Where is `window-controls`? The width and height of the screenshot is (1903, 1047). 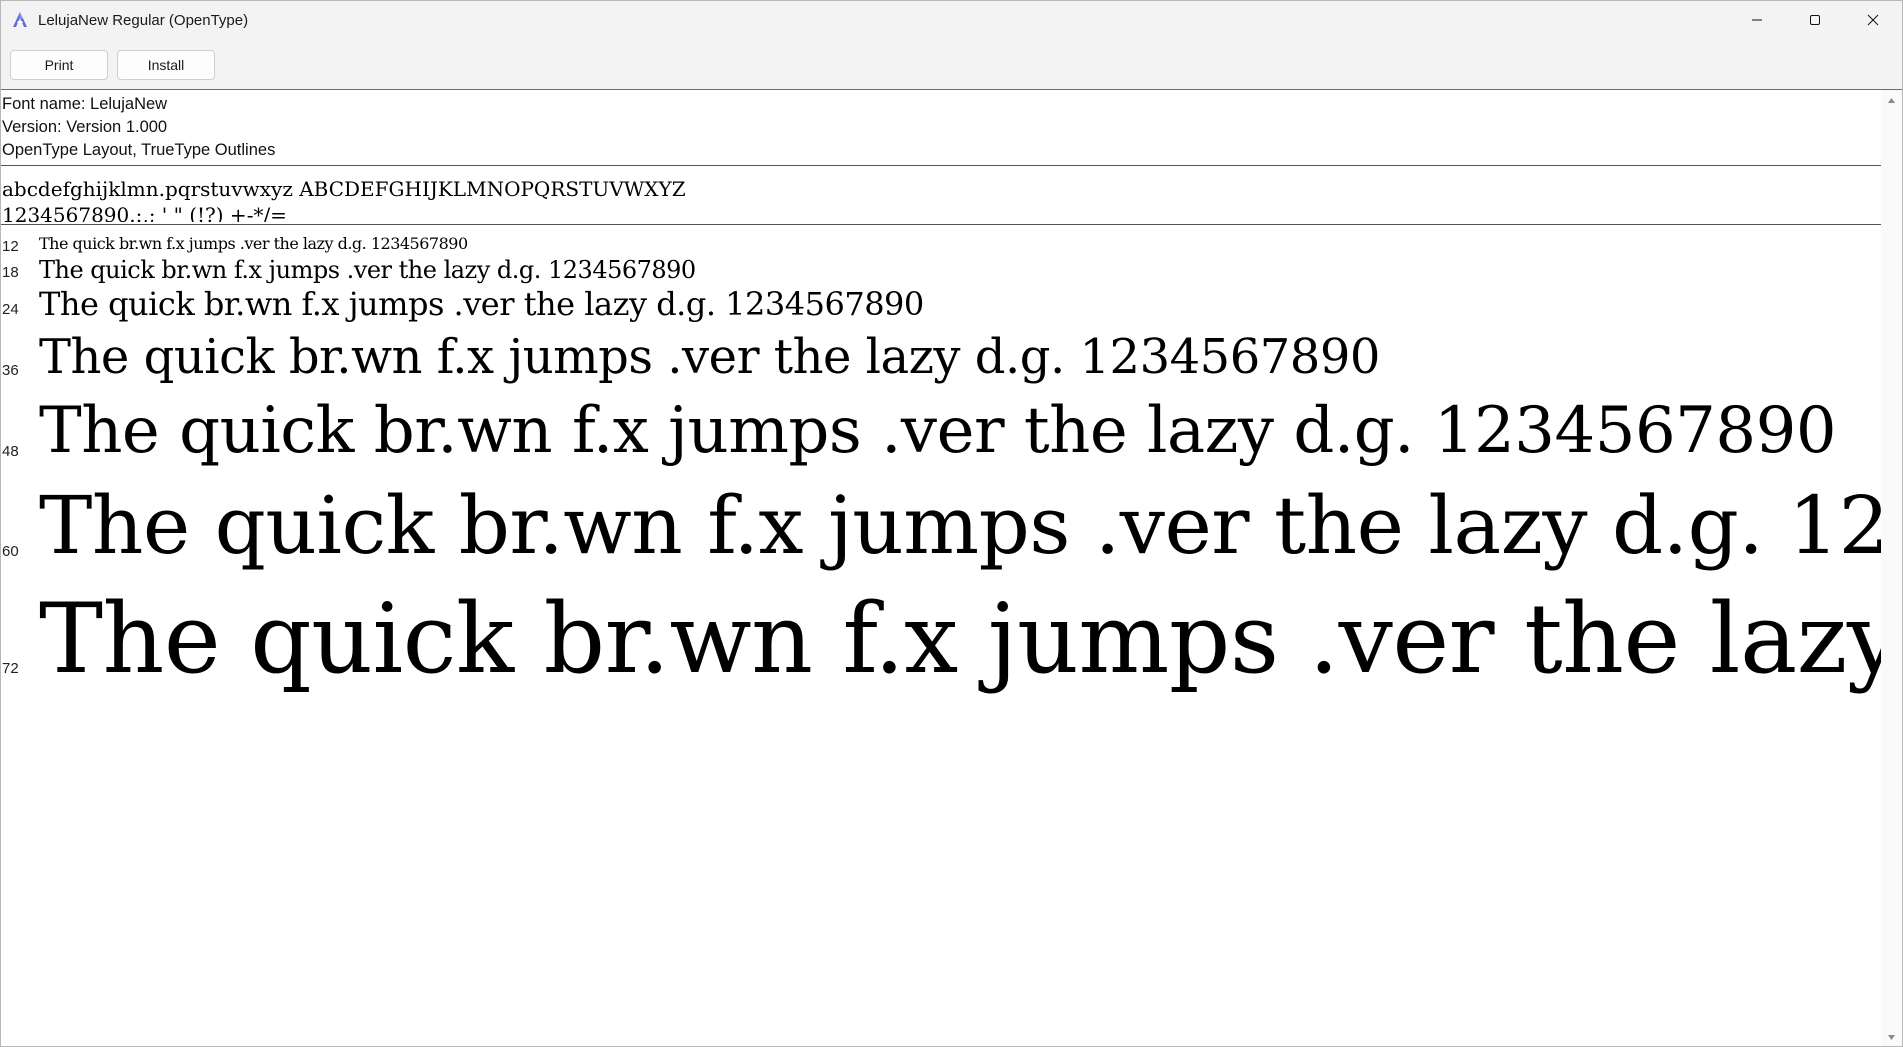
window-controls is located at coordinates (1815, 20).